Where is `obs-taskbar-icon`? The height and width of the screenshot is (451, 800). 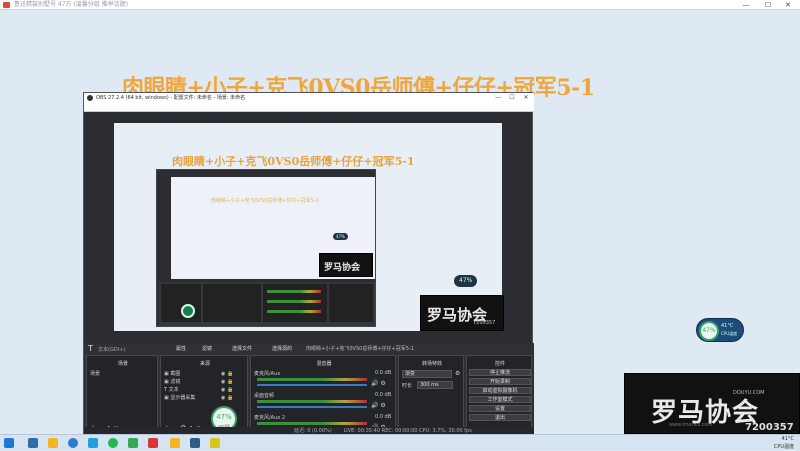 obs-taskbar-icon is located at coordinates (153, 443).